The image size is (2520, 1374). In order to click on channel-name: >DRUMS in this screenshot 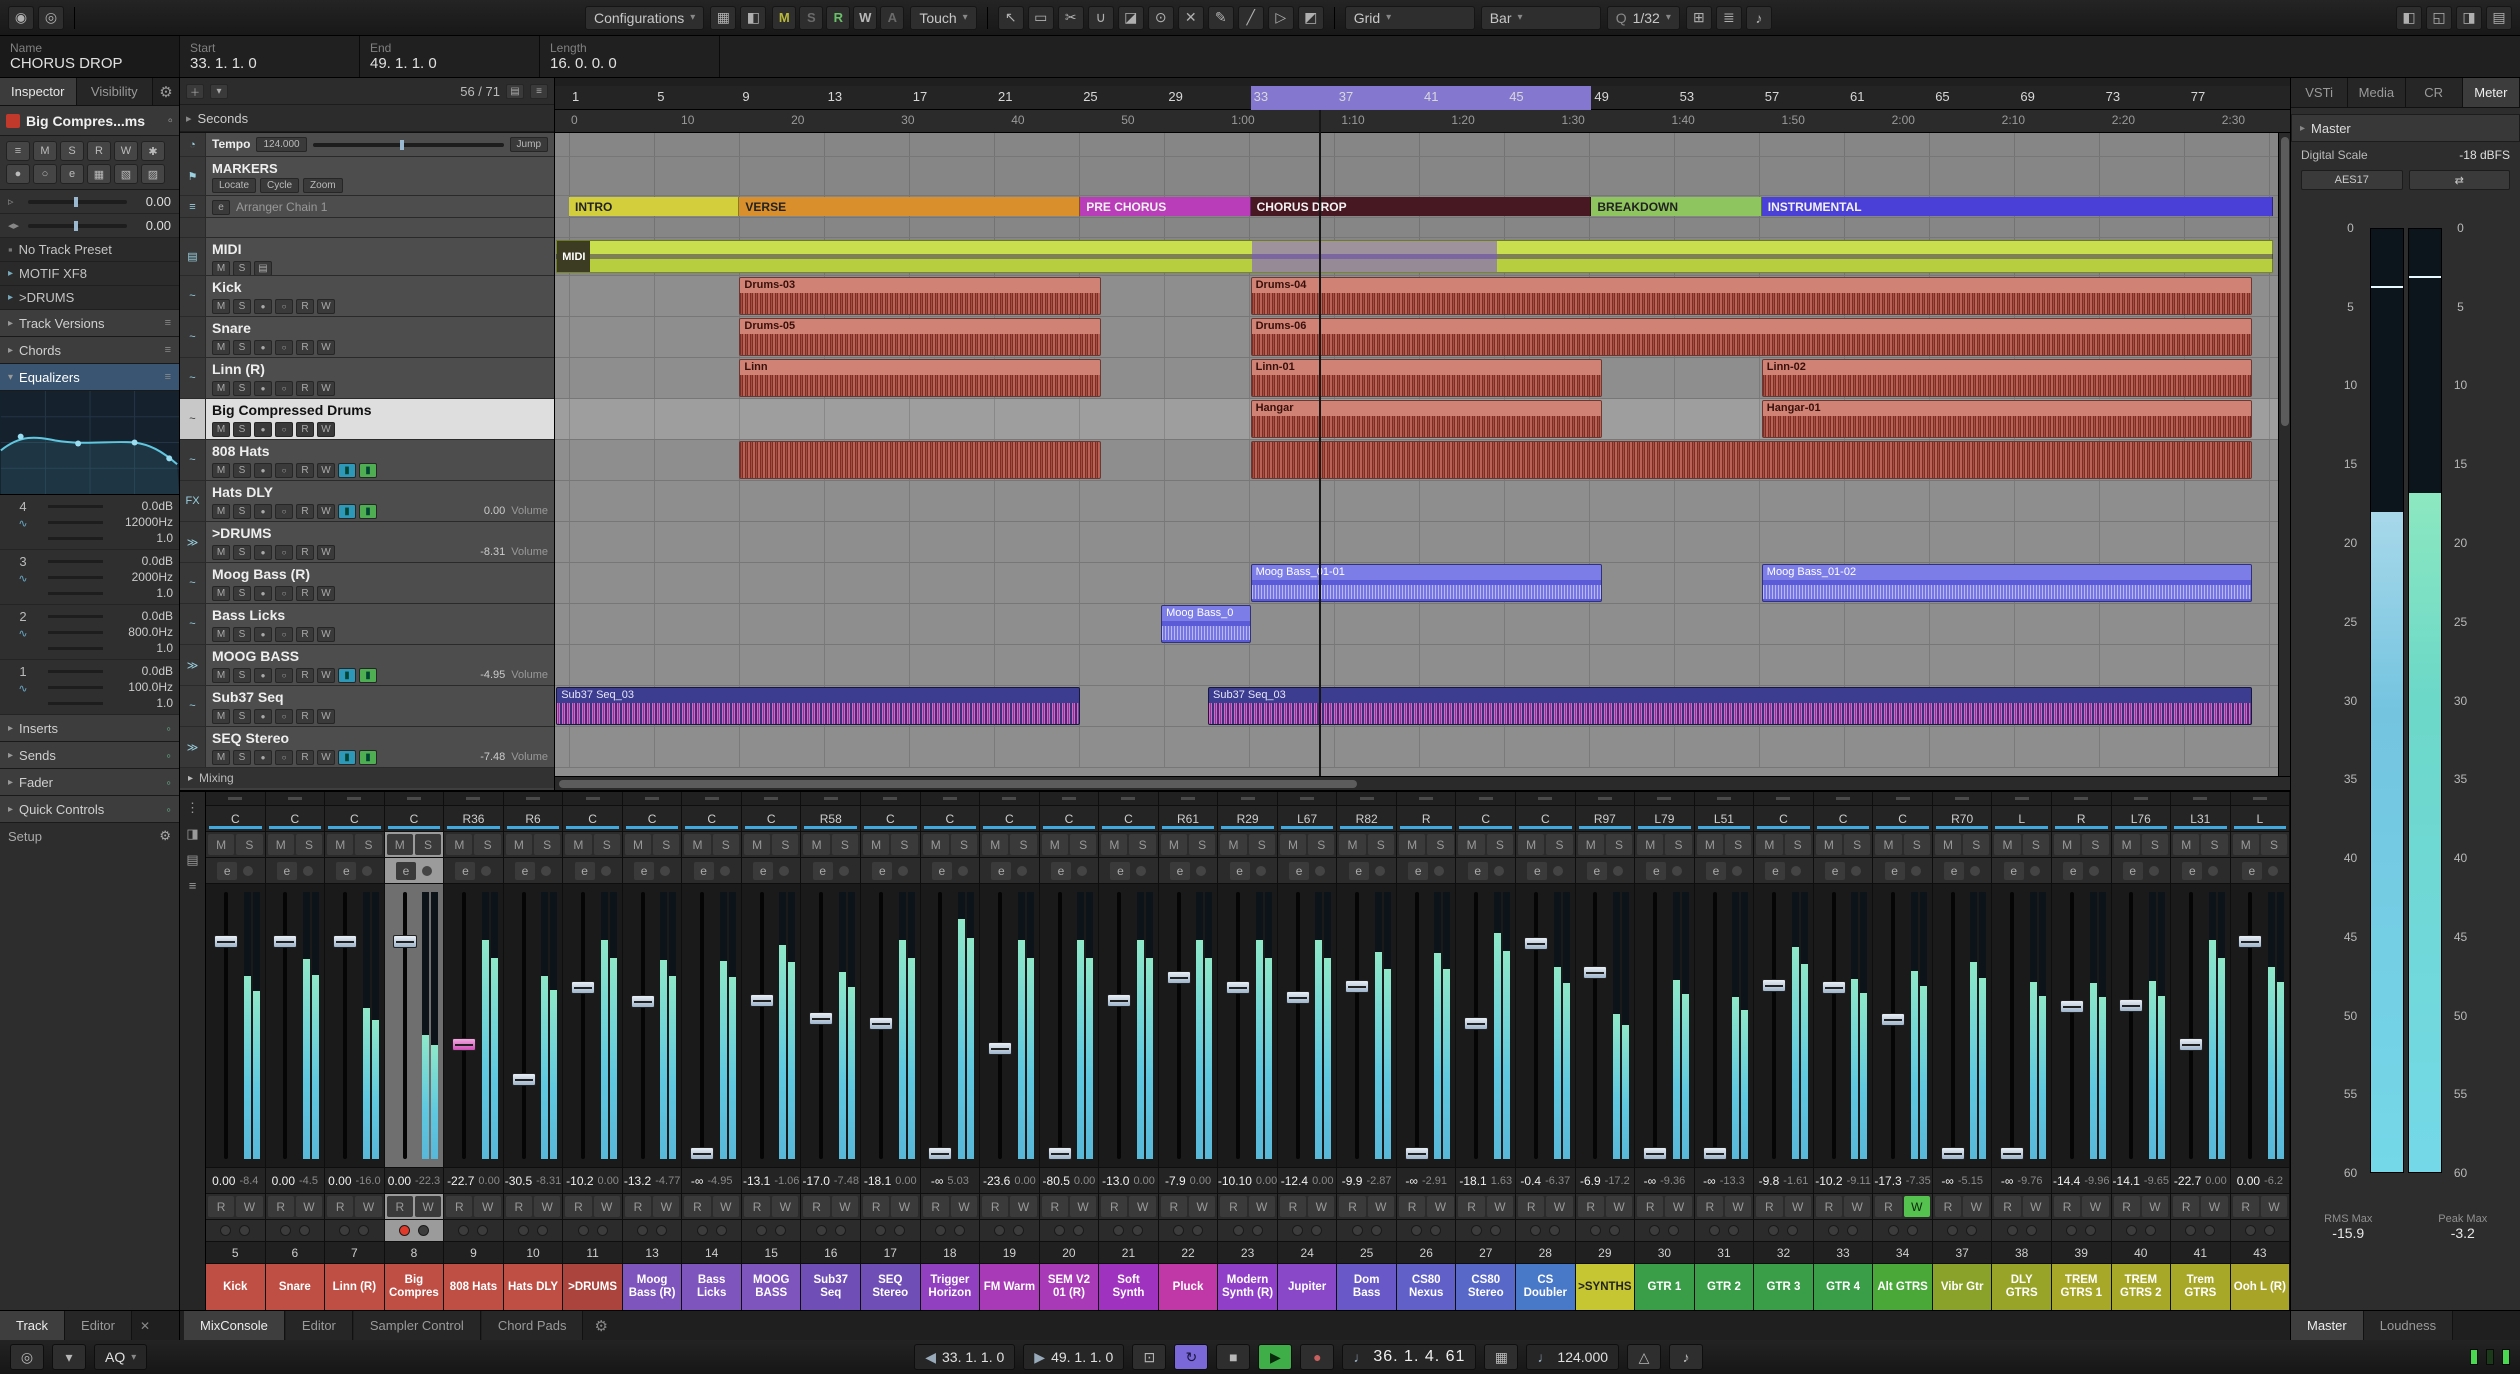, I will do `click(592, 1287)`.